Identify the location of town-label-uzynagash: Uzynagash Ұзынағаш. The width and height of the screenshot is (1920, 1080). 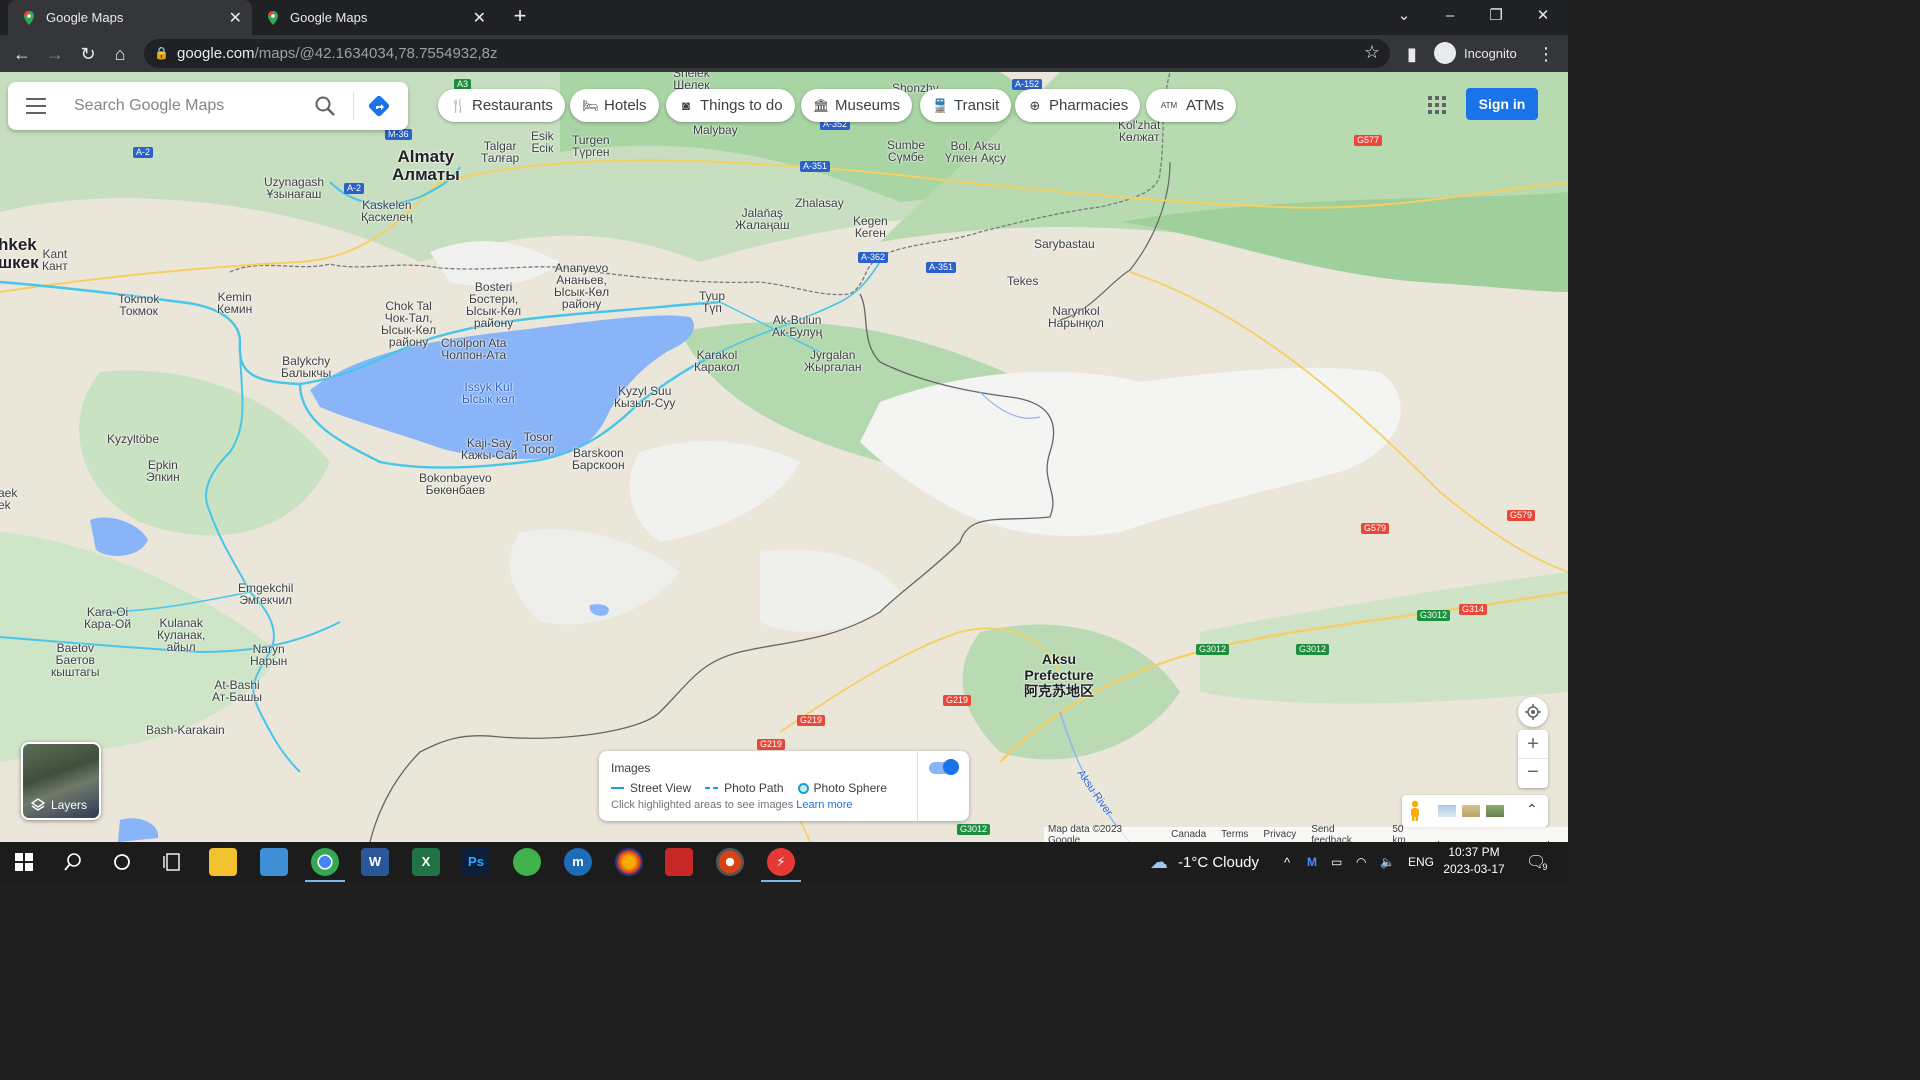
(294, 188).